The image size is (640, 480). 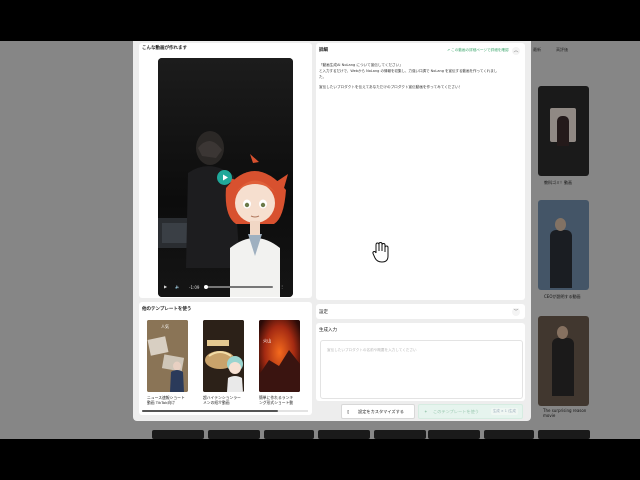 What do you see at coordinates (320, 20) in the screenshot?
I see `letterbox-top` at bounding box center [320, 20].